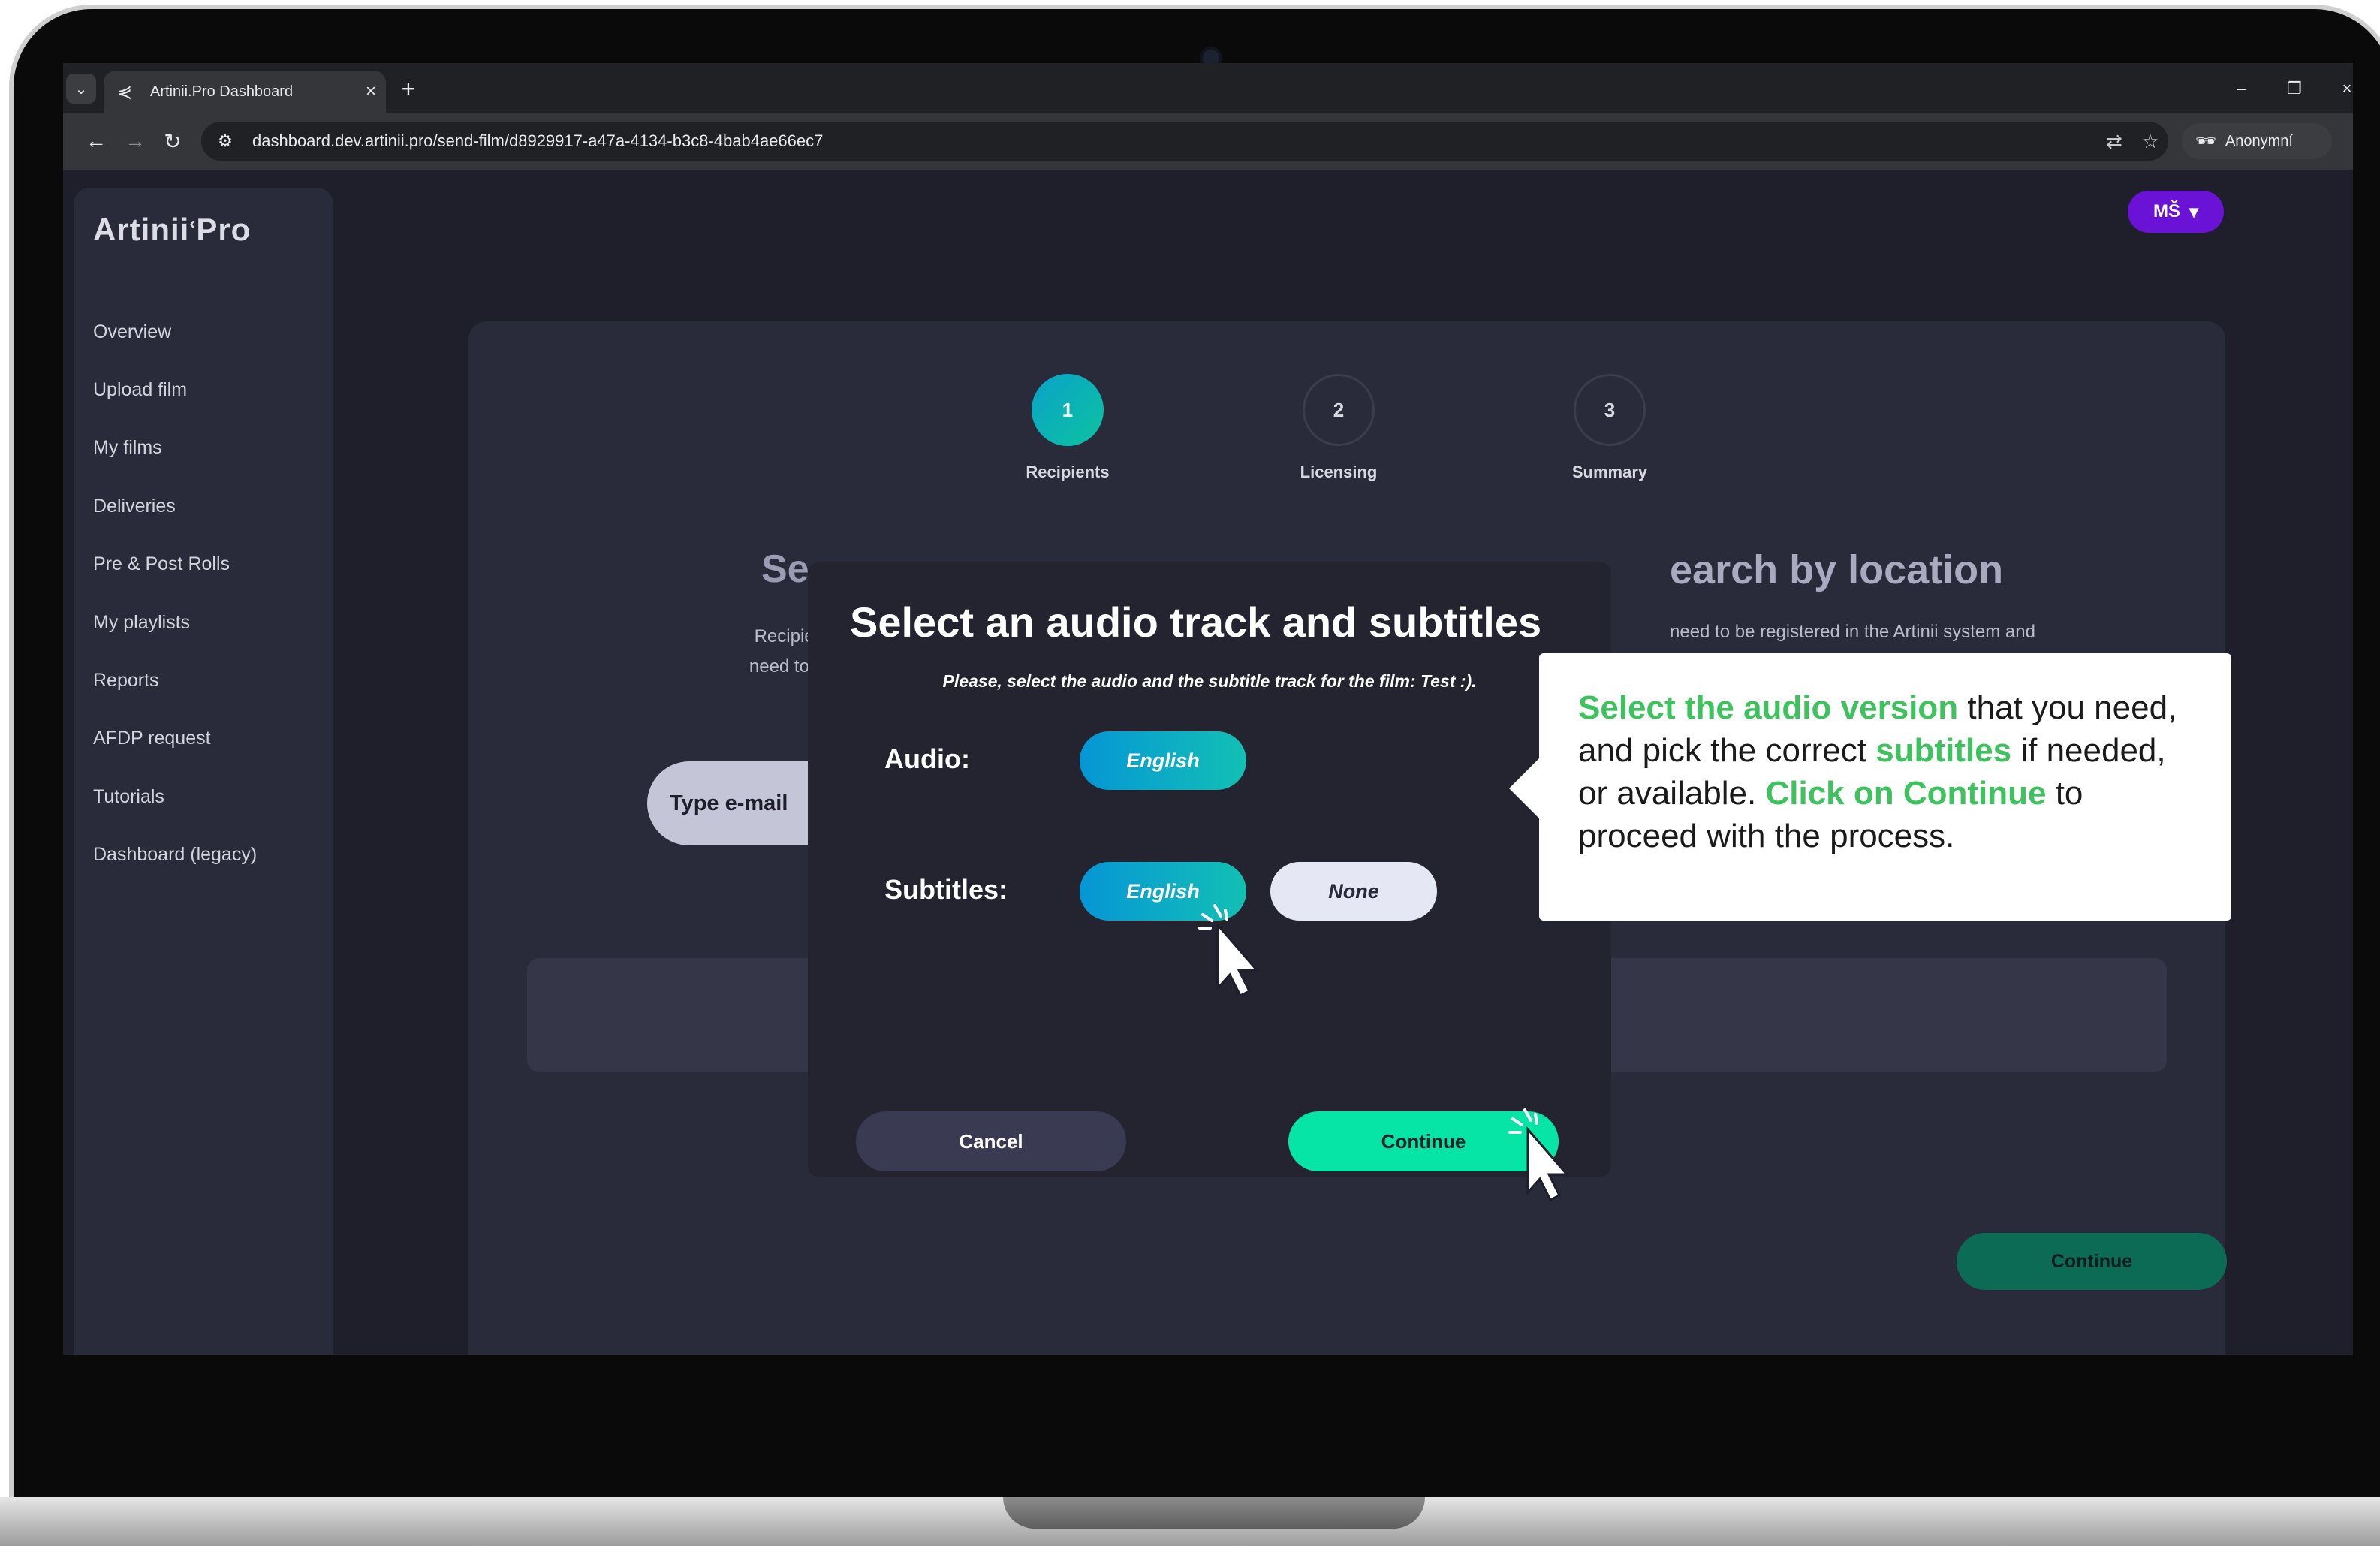 This screenshot has height=1546, width=2380. What do you see at coordinates (2114, 141) in the screenshot?
I see `translate-icon: ⇄` at bounding box center [2114, 141].